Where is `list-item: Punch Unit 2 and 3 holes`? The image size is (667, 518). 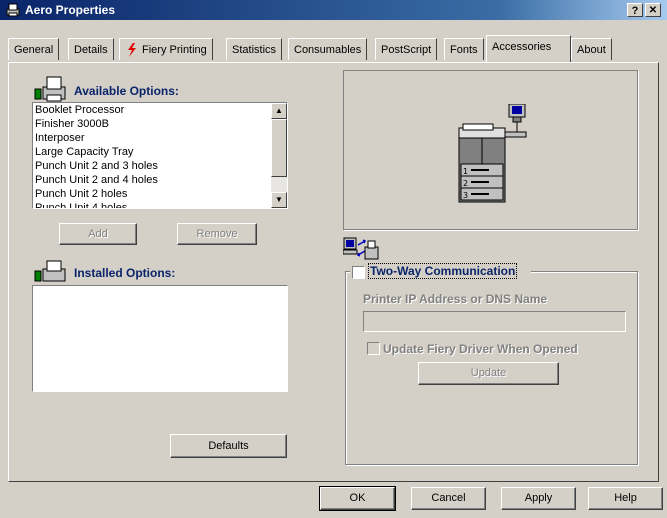 list-item: Punch Unit 2 and 3 holes is located at coordinates (151, 166).